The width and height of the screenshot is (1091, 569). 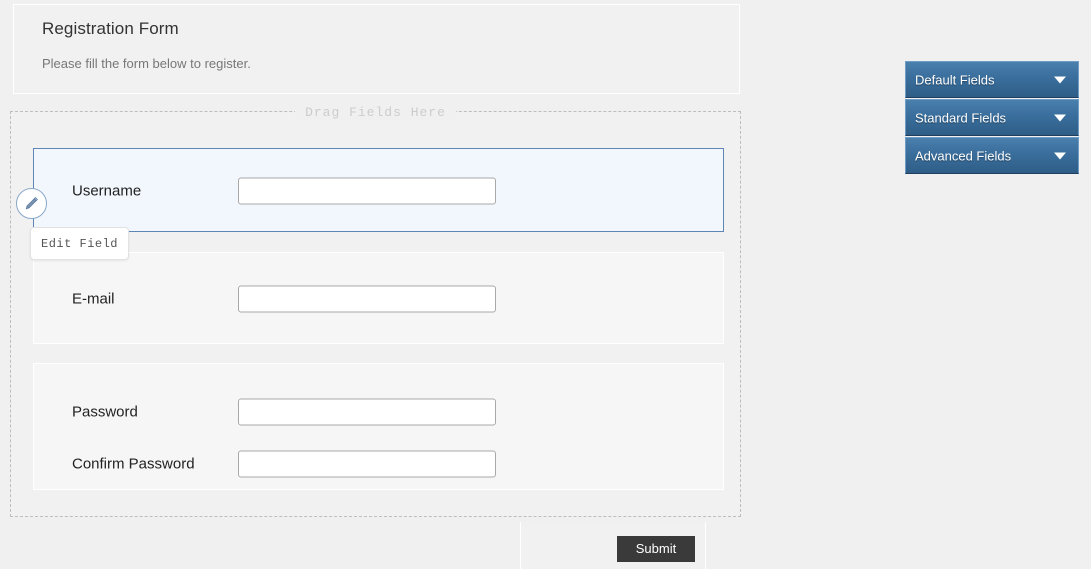 I want to click on field-label-confirm-password: Confirm Password, so click(x=133, y=464).